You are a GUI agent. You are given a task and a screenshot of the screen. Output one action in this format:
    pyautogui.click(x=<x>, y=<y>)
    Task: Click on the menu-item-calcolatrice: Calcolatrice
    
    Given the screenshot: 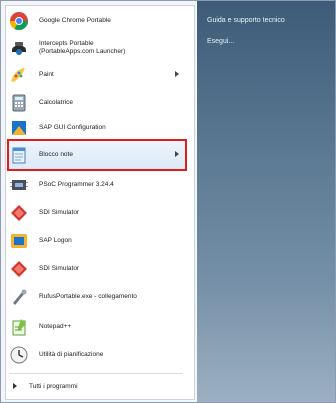 What is the action you would take?
    pyautogui.click(x=96, y=103)
    